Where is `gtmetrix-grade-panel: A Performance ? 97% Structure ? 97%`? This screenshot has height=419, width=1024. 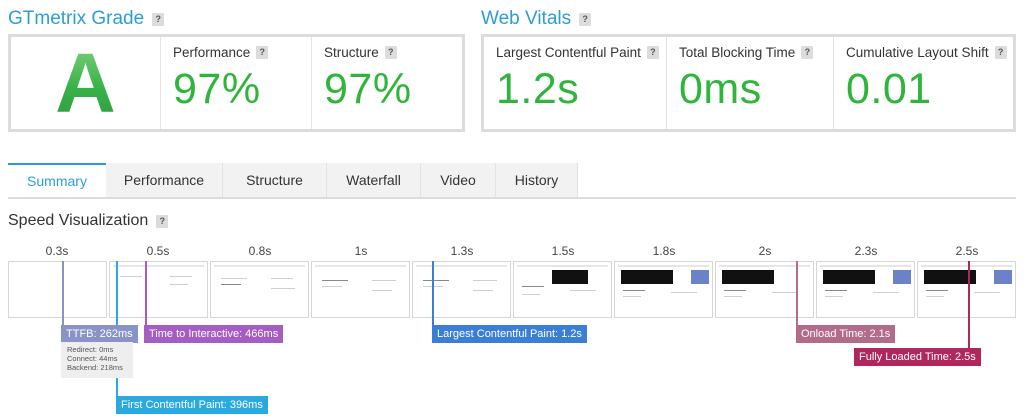 gtmetrix-grade-panel: A Performance ? 97% Structure ? 97% is located at coordinates (236, 83).